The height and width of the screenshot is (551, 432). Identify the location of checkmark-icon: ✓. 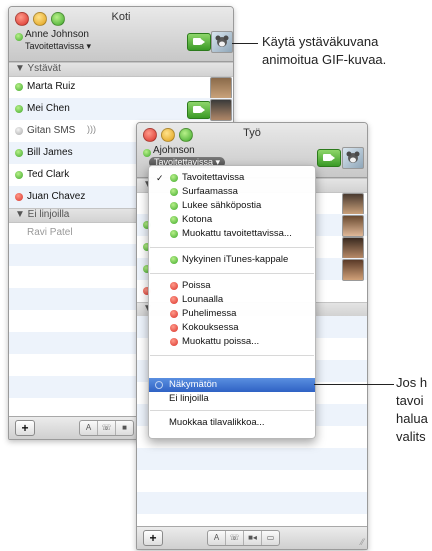
(160, 178).